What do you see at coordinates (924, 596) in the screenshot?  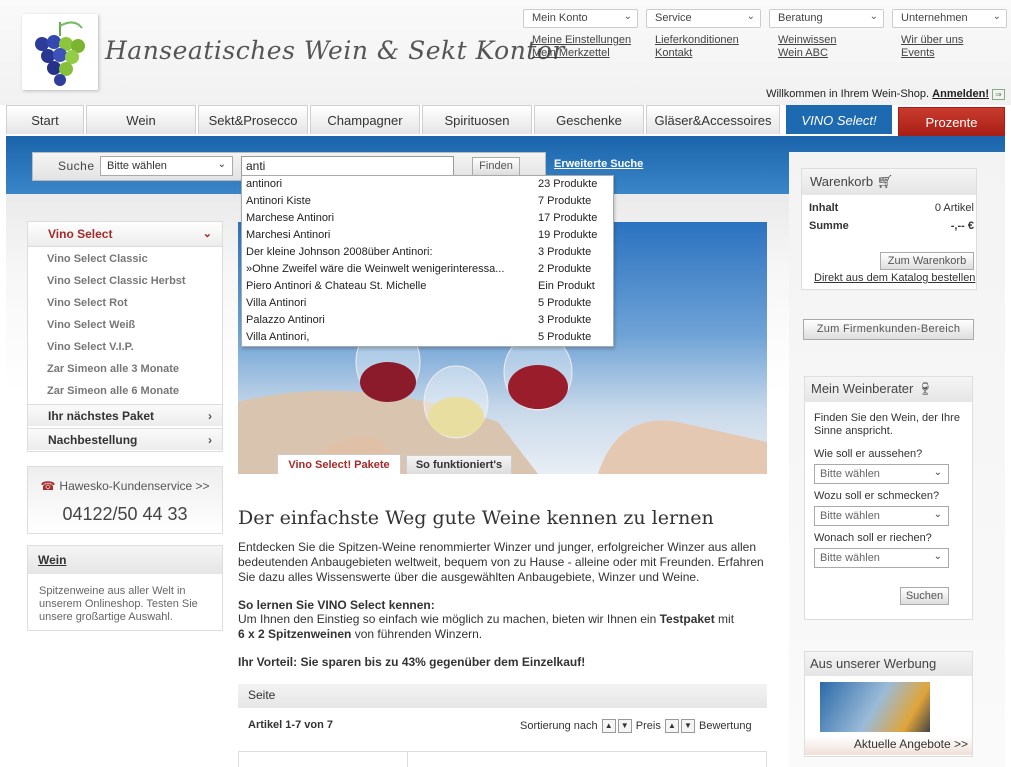 I see `advisor-search-button: Suchen` at bounding box center [924, 596].